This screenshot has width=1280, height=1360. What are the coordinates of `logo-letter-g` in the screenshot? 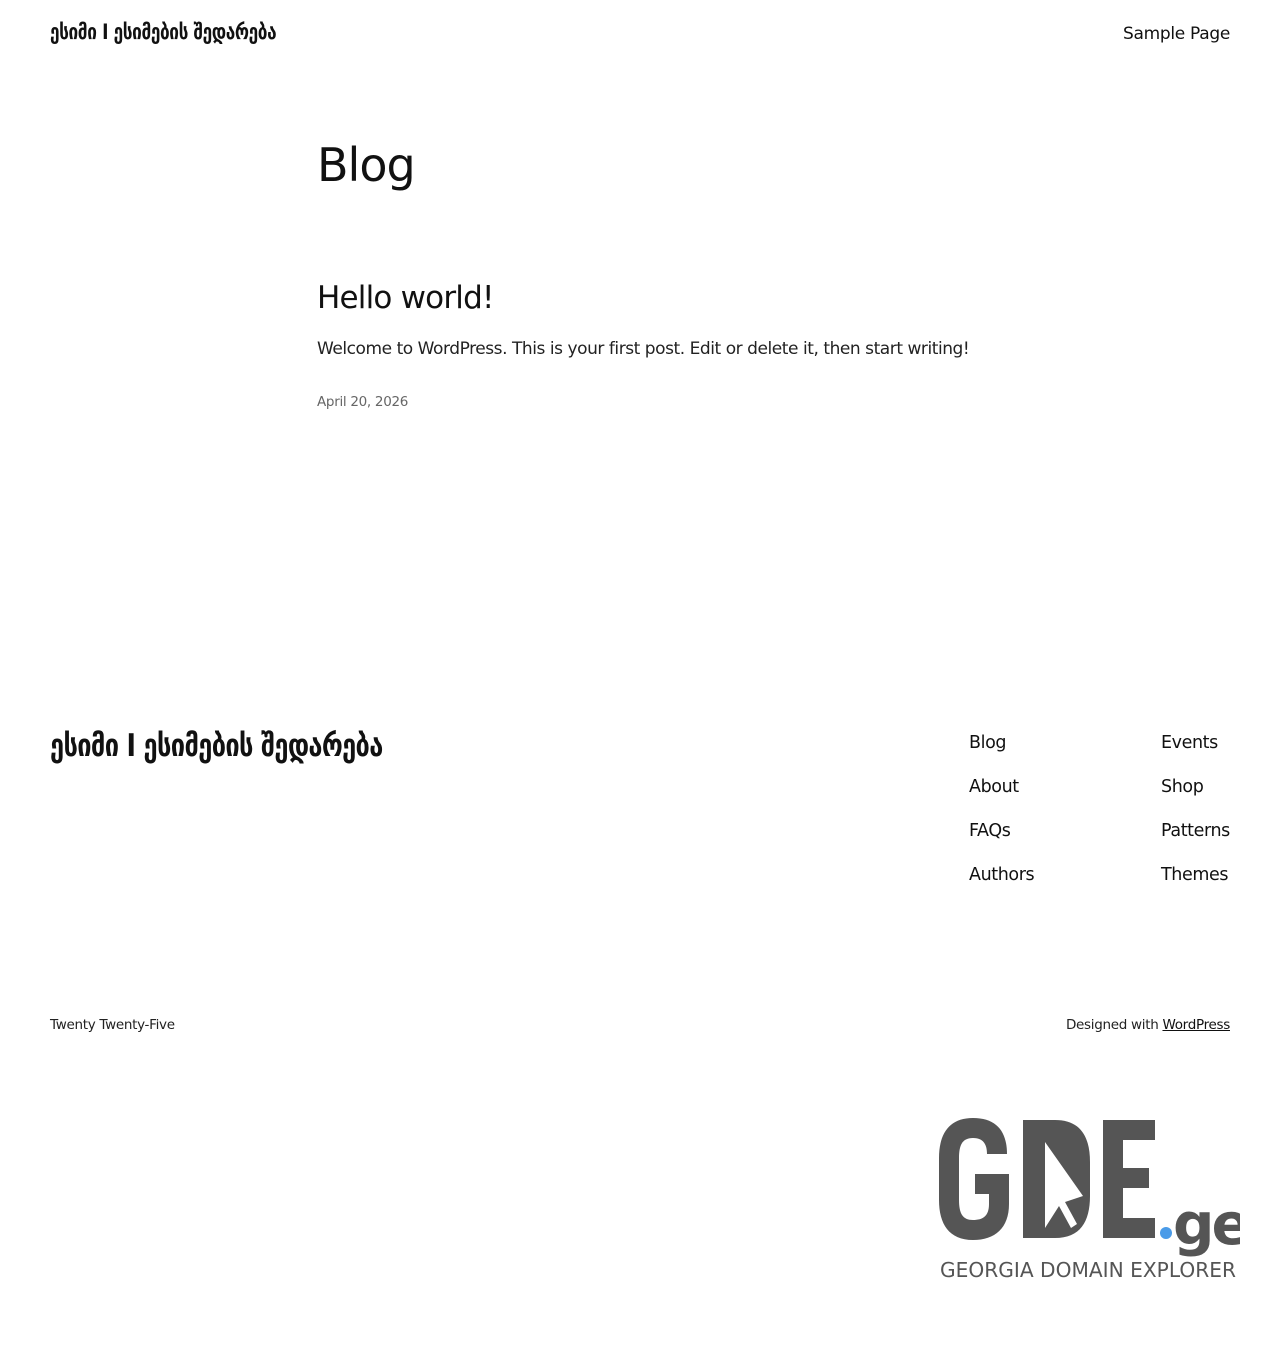 It's located at (974, 1179).